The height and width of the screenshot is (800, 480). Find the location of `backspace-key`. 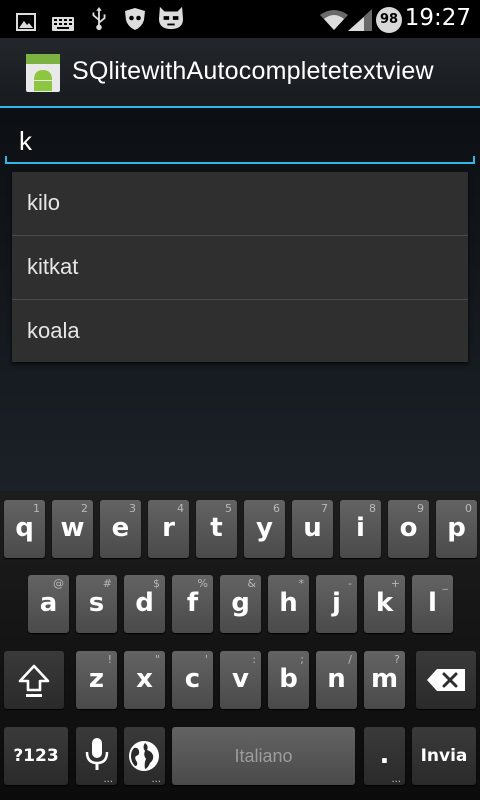

backspace-key is located at coordinates (446, 680).